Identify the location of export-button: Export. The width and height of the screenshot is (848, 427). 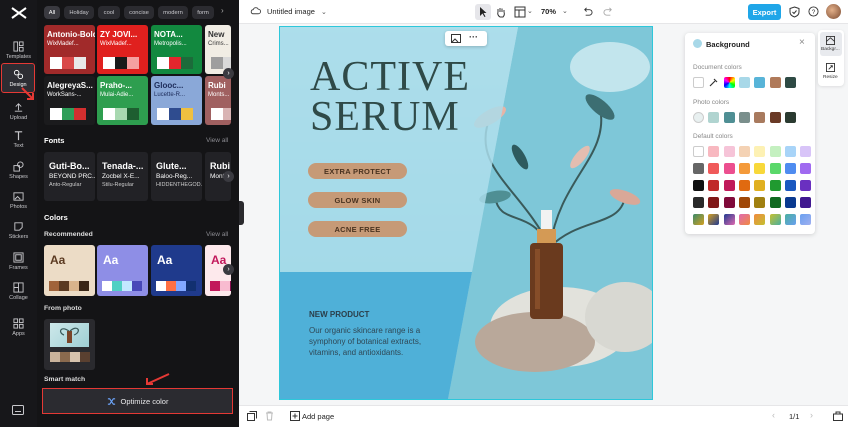
(764, 12).